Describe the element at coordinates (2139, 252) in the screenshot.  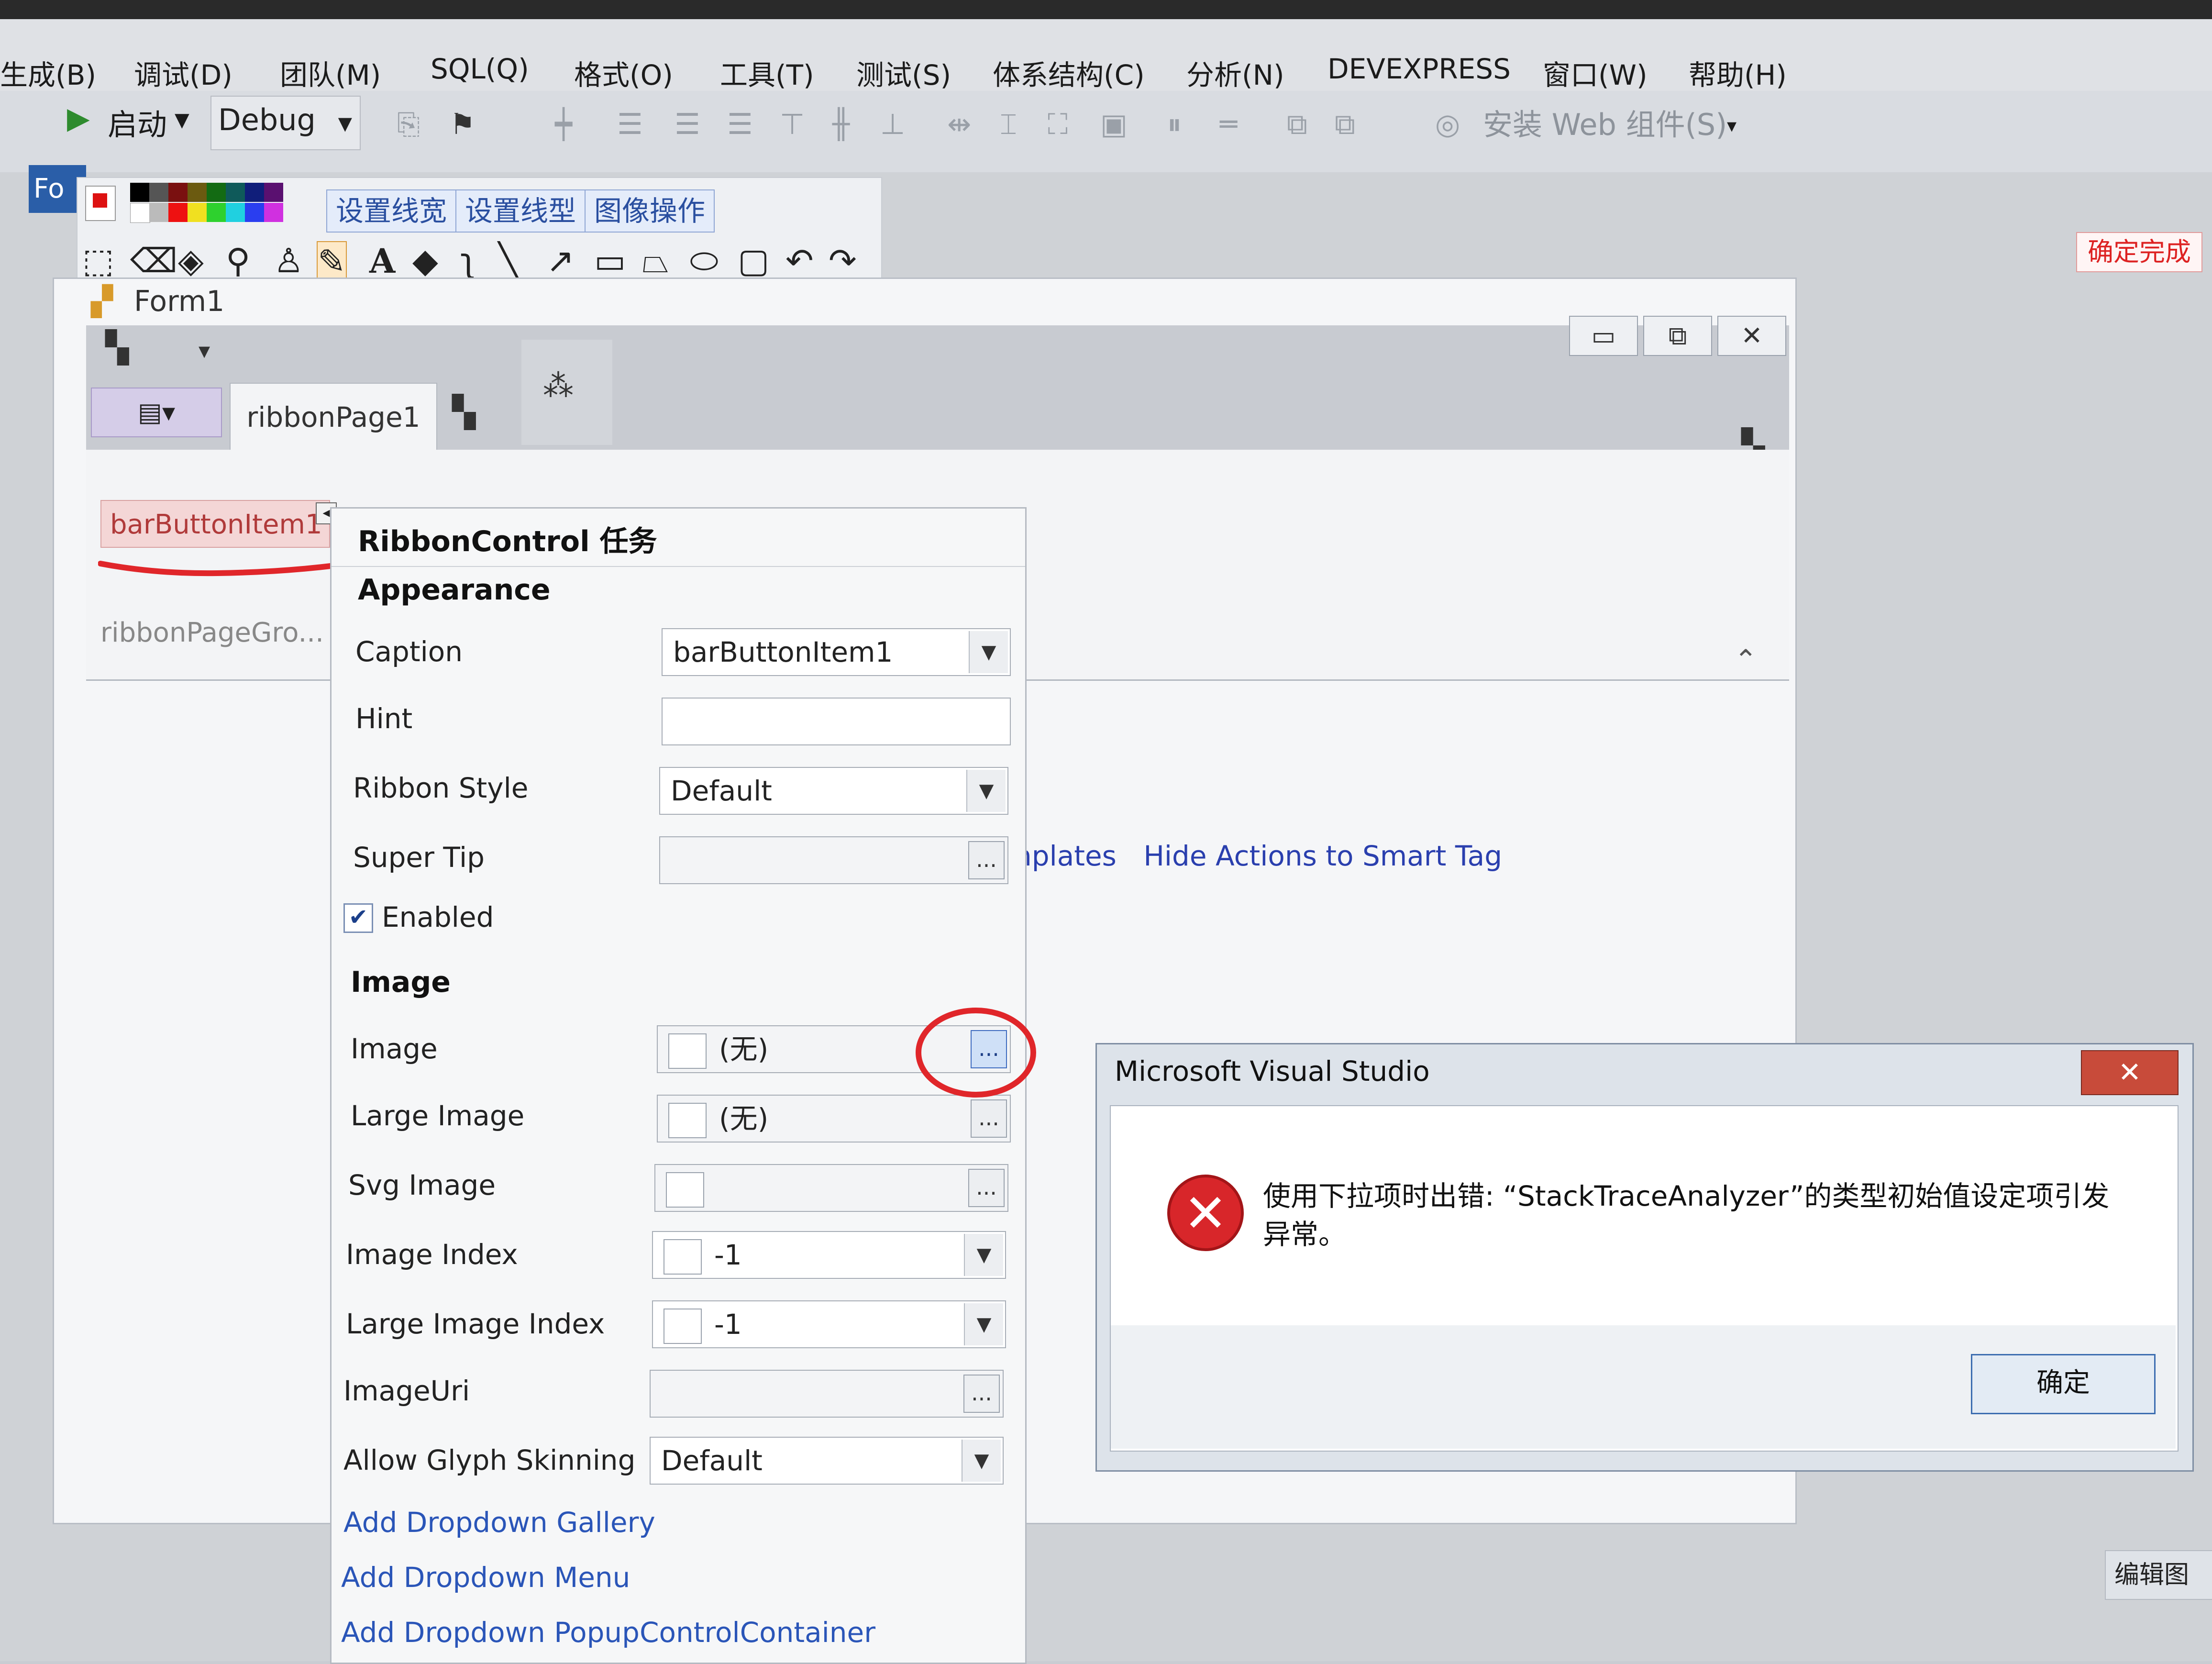
I see `confirm-done-button: 确定完成` at that location.